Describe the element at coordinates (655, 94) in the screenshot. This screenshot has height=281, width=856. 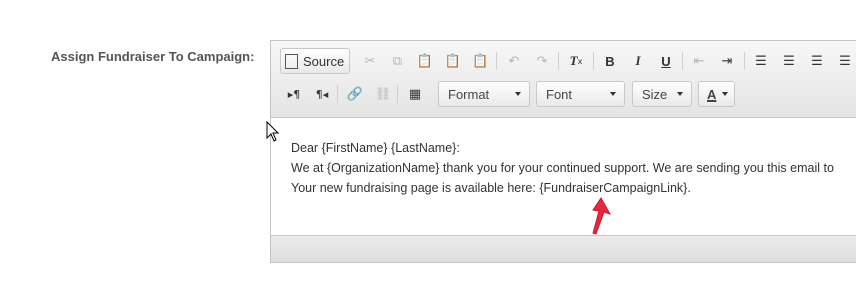
I see `size-label: Size` at that location.